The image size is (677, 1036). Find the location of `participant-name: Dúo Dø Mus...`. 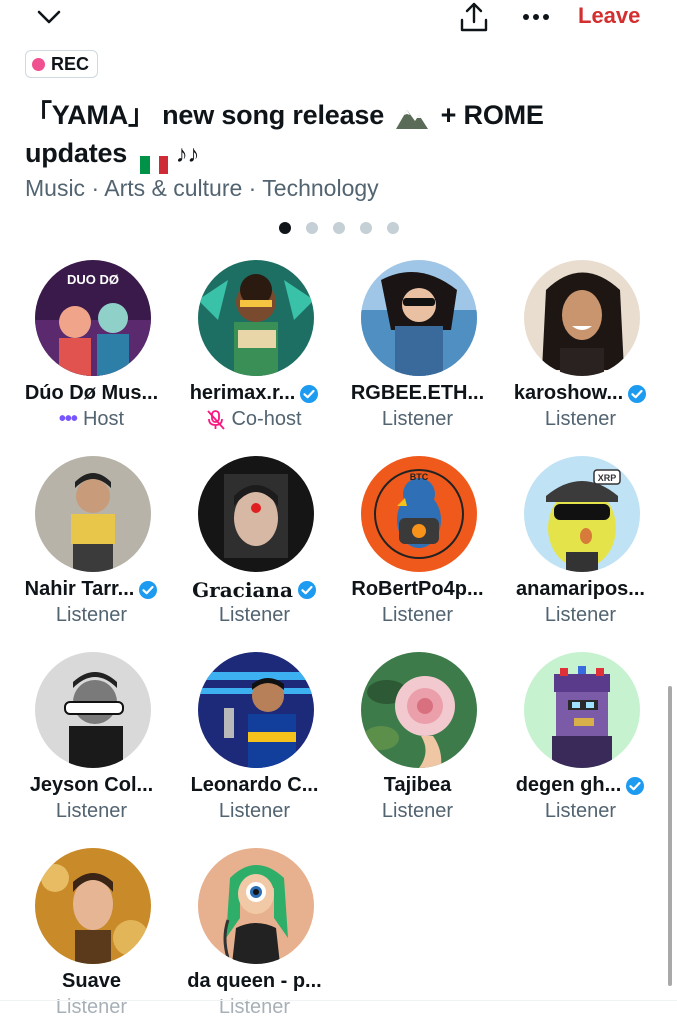

participant-name: Dúo Dø Mus... is located at coordinates (91, 393).